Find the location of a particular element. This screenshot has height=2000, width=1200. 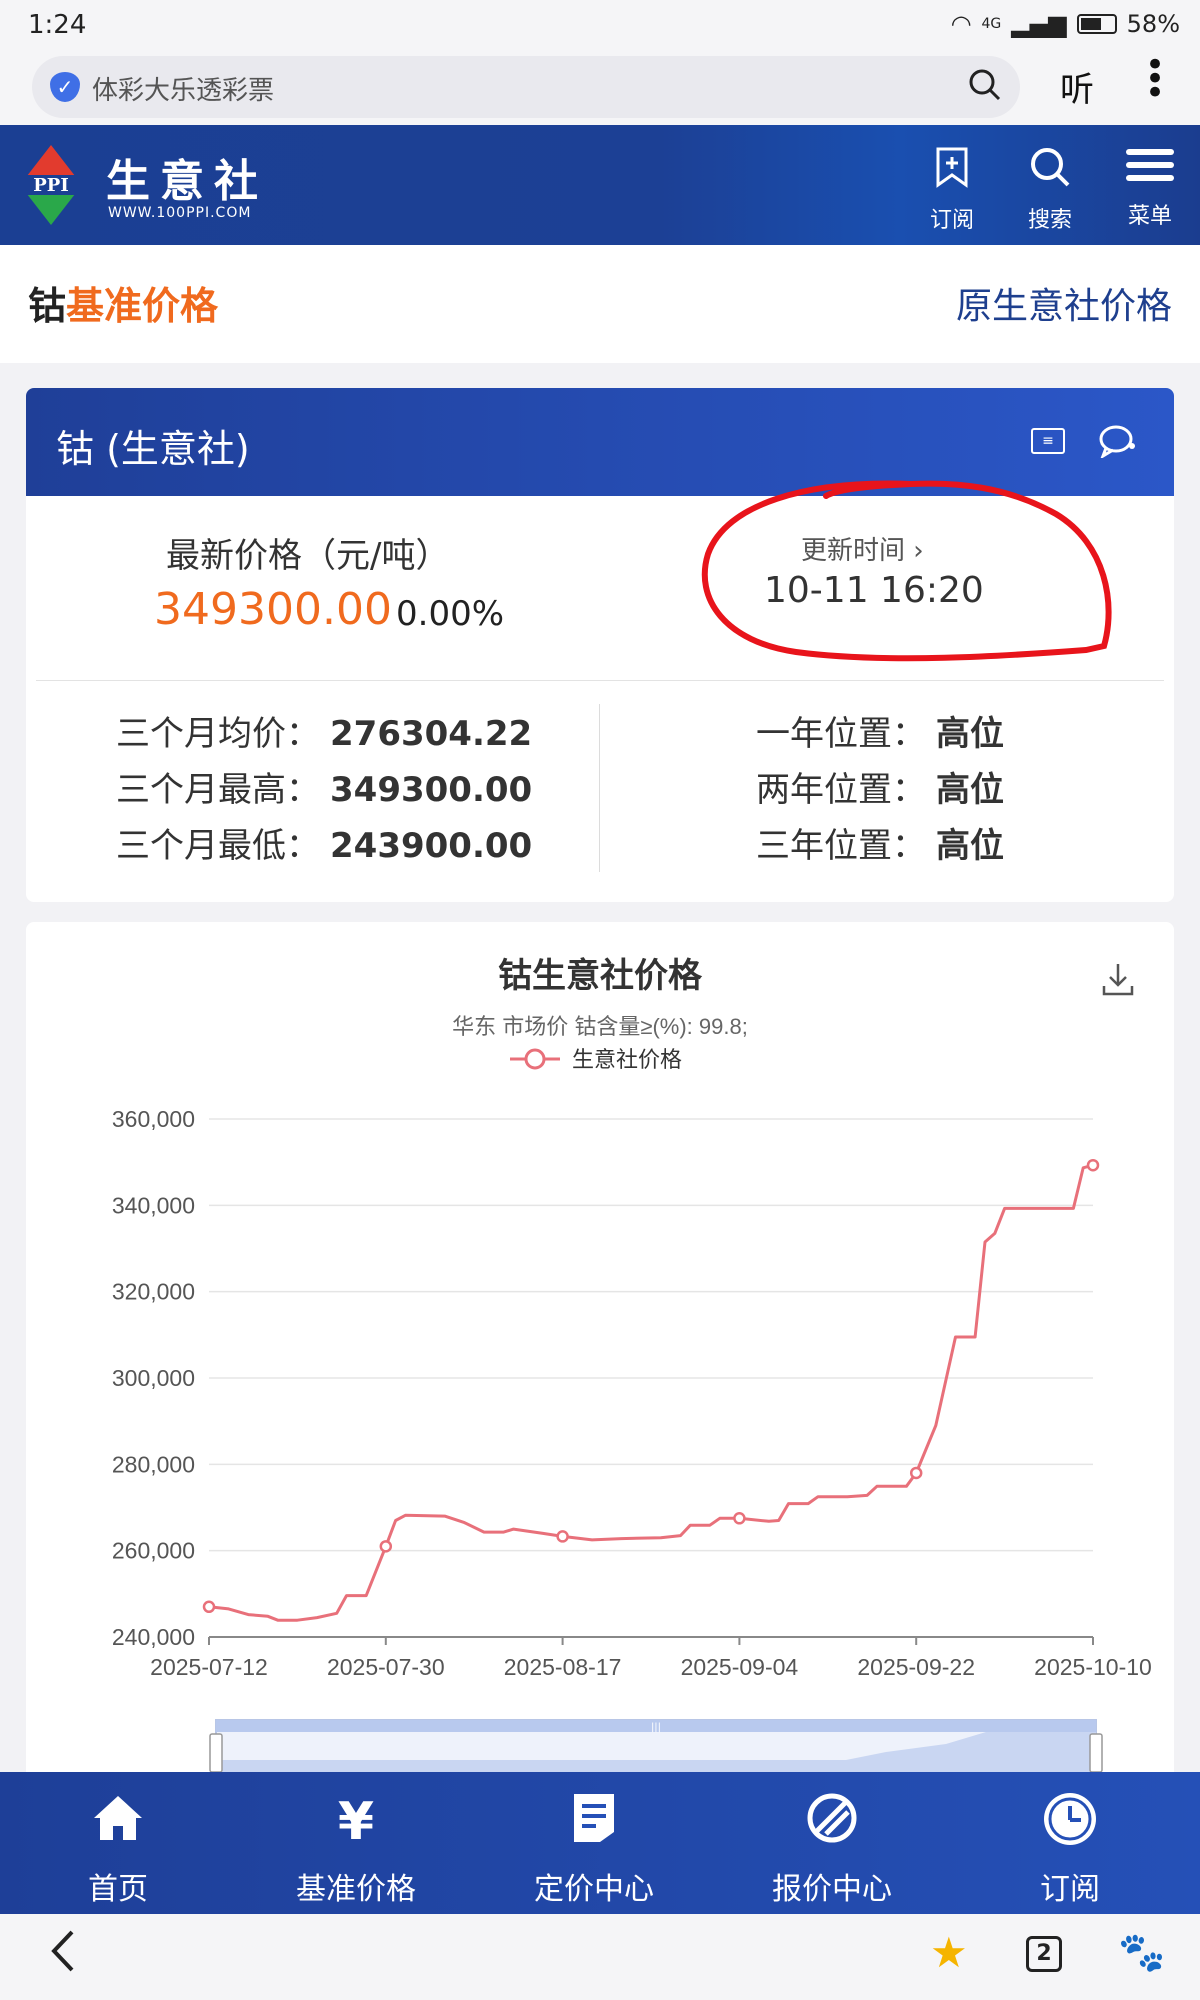

latest-price-label: 最新价格（元/吨） is located at coordinates (308, 556).